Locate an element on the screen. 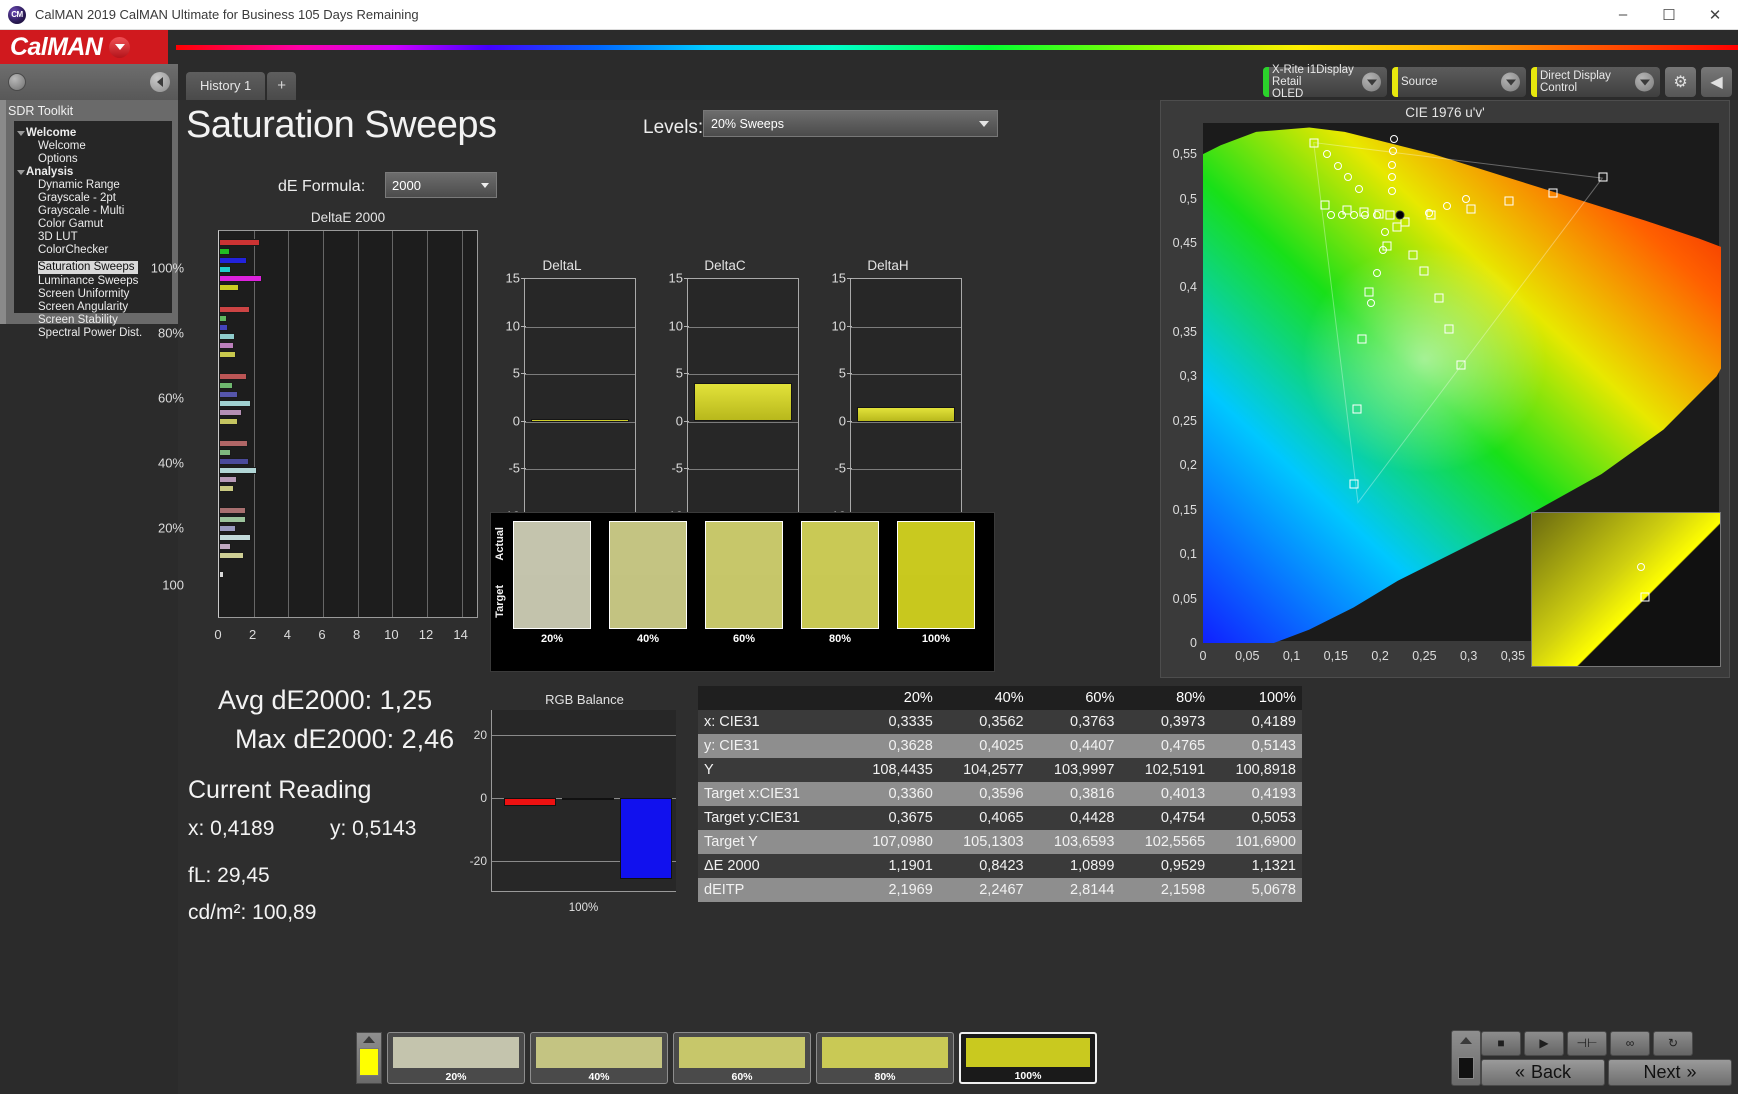 This screenshot has height=1094, width=1738. sidebar-item-saturation-sweeps: Saturation Sweeps is located at coordinates (88, 267).